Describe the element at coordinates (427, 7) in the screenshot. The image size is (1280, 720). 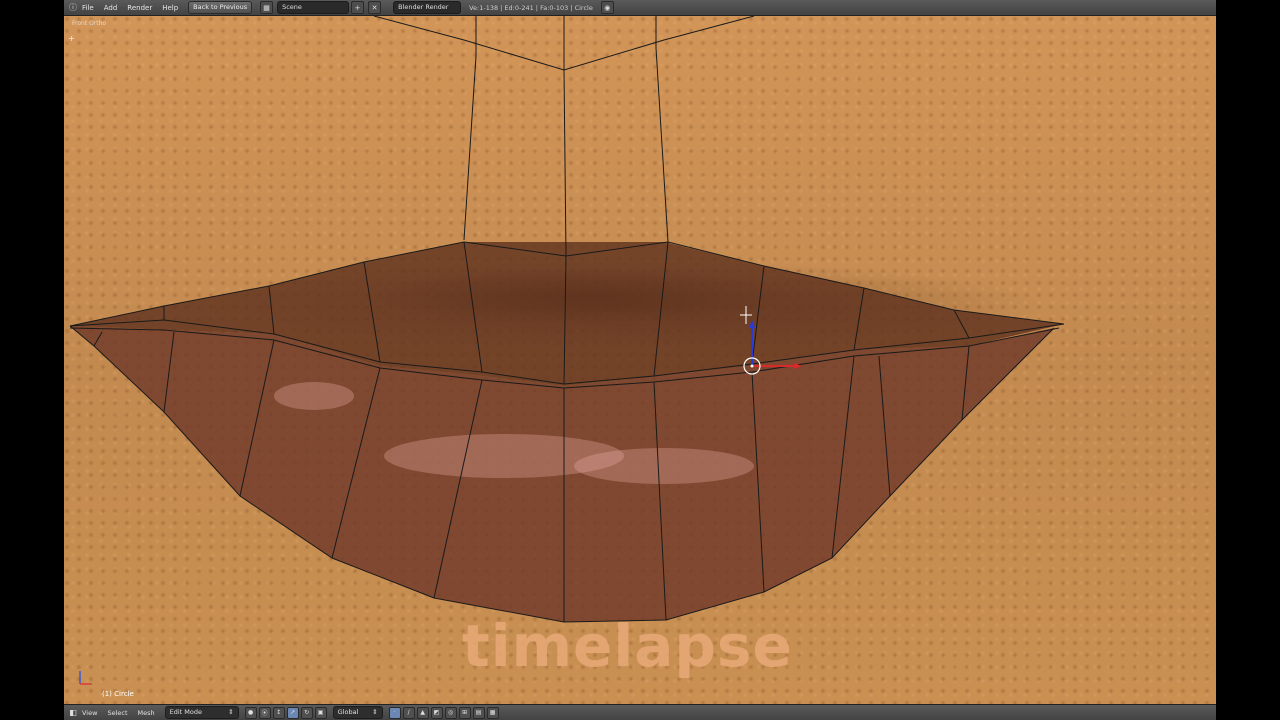
I see `render-engine-select: Blender Render` at that location.